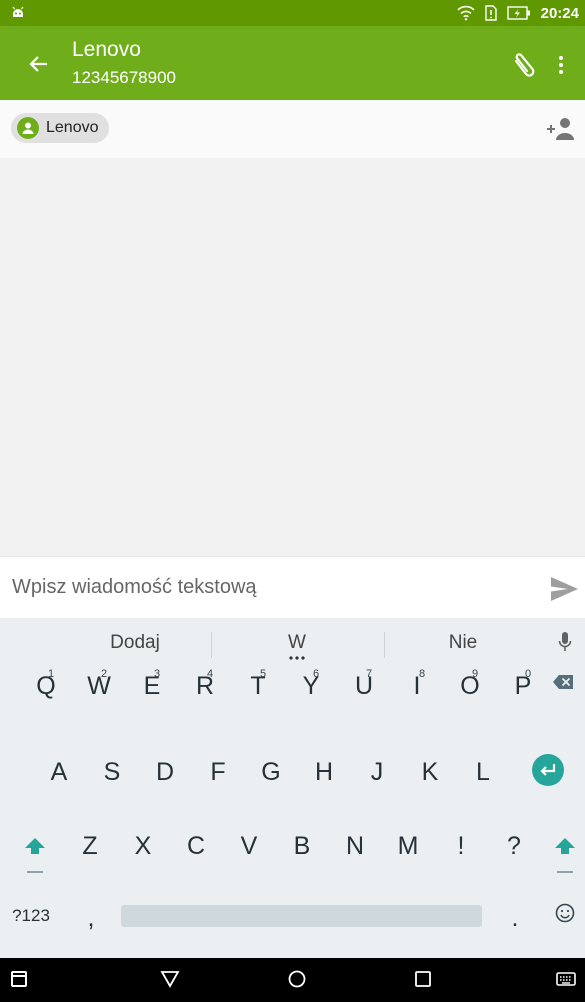 The width and height of the screenshot is (585, 1002). I want to click on key-hint: 7, so click(369, 674).